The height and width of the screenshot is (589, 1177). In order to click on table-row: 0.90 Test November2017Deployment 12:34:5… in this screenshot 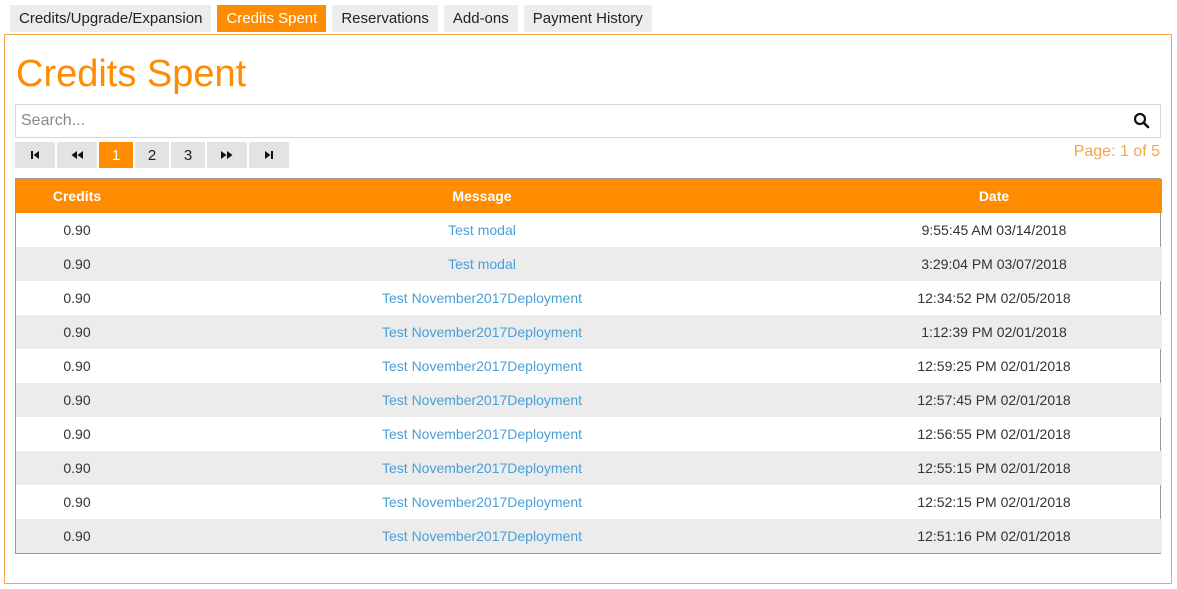, I will do `click(589, 298)`.